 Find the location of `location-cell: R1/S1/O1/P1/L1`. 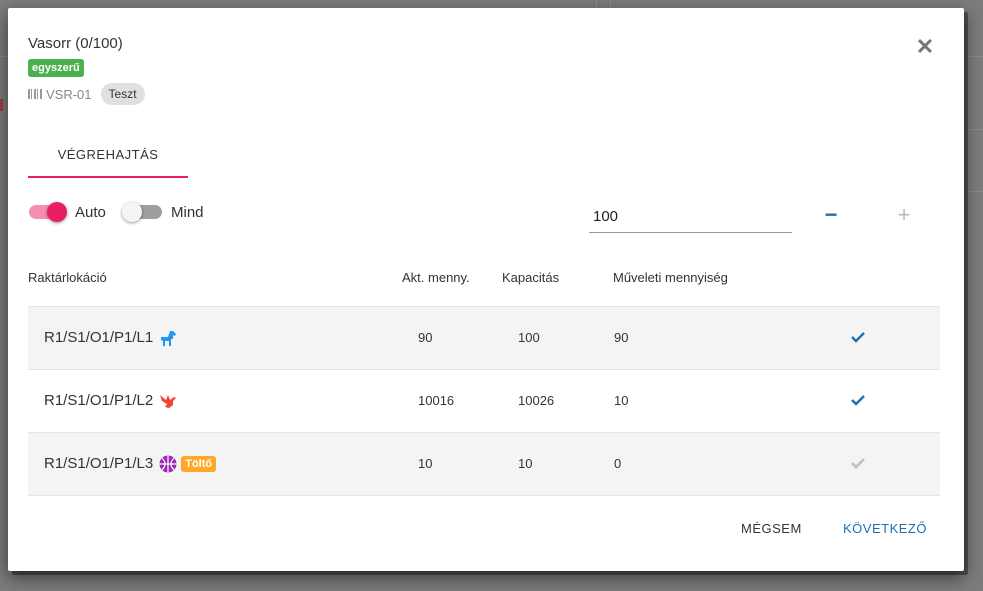

location-cell: R1/S1/O1/P1/L1 is located at coordinates (111, 338).